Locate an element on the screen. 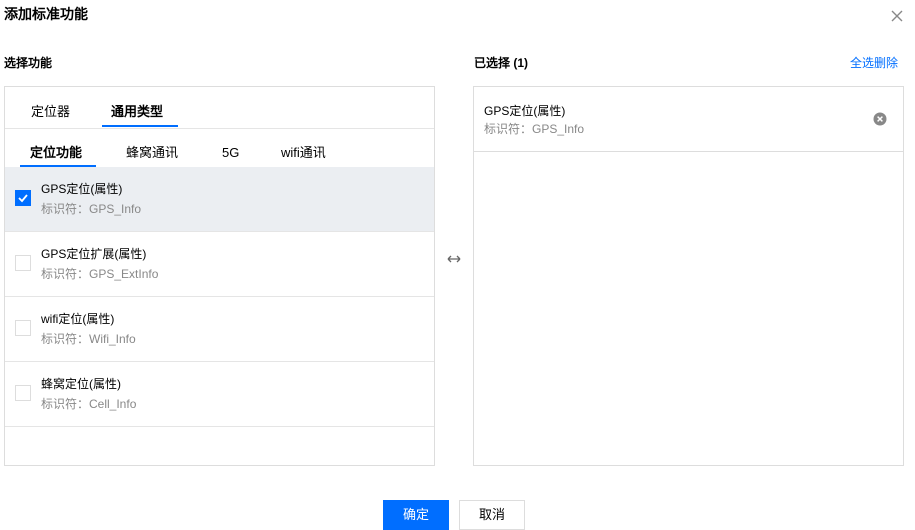 This screenshot has height=530, width=915. left-section-label: 选择功能 is located at coordinates (28, 63).